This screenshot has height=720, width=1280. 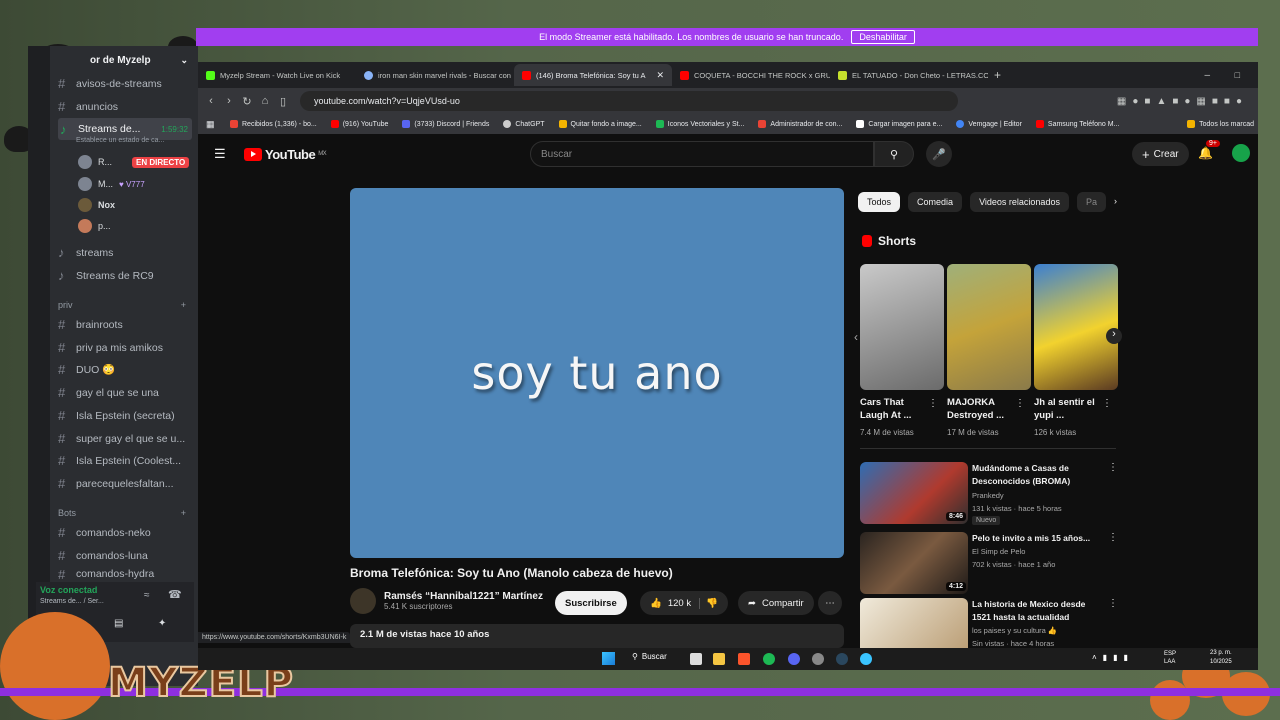 I want to click on channel: # DUO 😳, so click(x=124, y=369).